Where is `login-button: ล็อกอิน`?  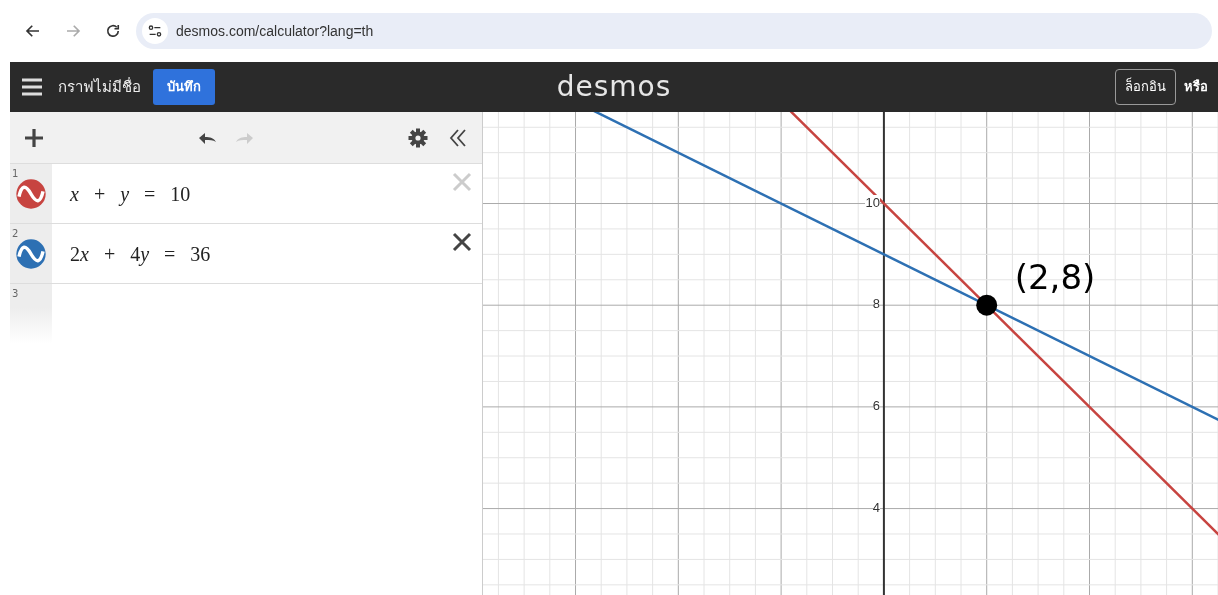
login-button: ล็อกอิน is located at coordinates (1145, 87).